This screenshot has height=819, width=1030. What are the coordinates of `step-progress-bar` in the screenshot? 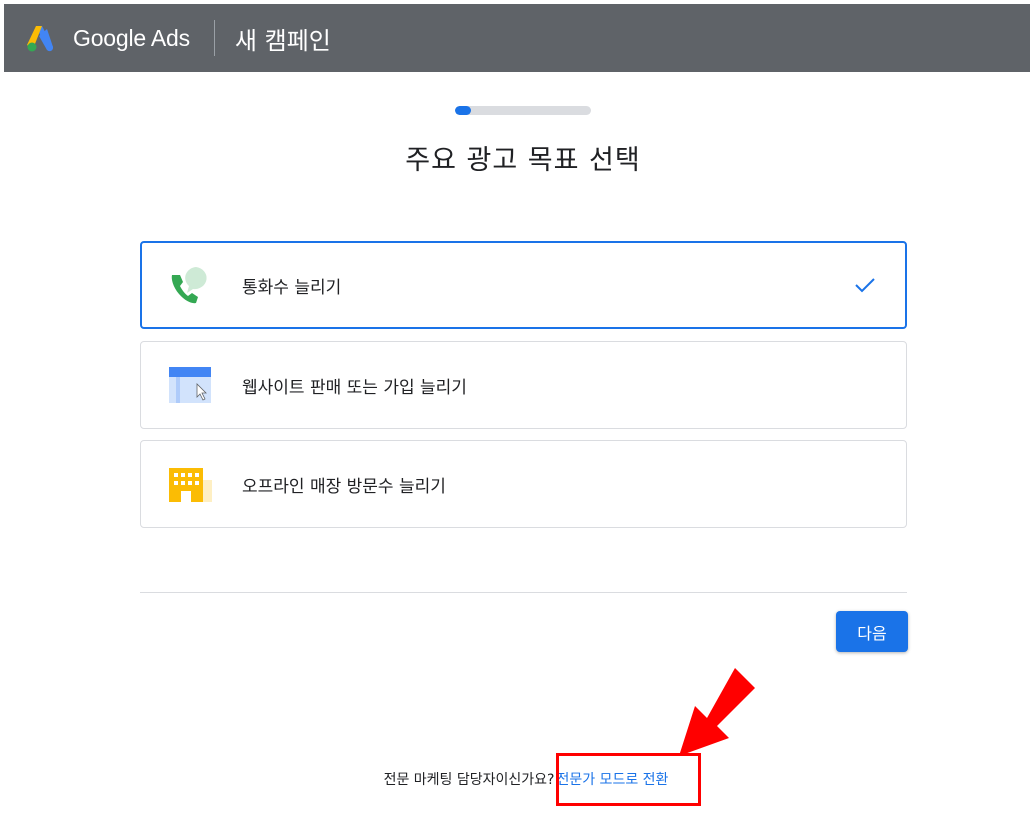 It's located at (523, 110).